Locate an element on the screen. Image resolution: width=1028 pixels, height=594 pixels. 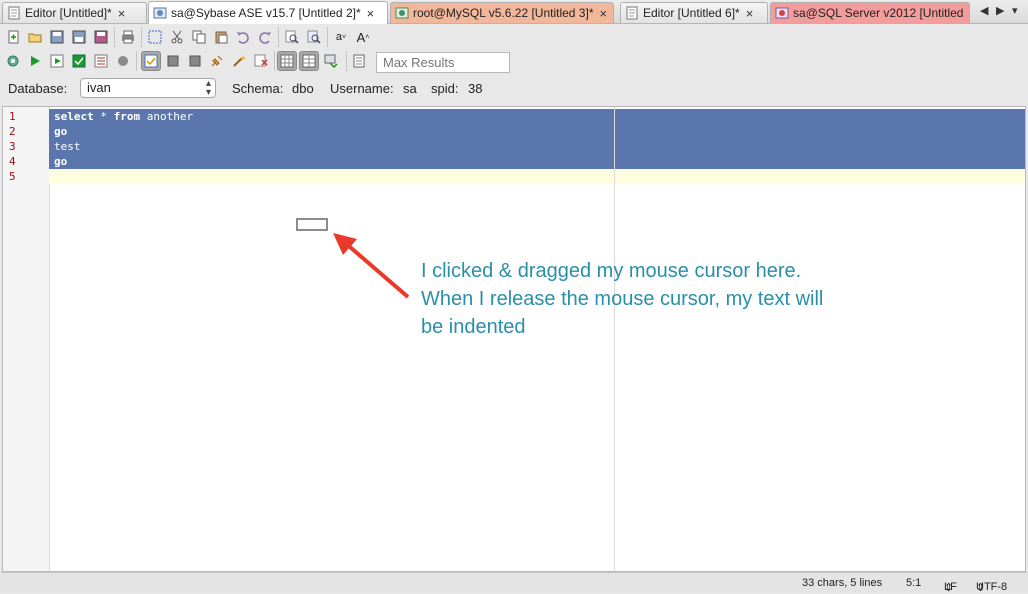
redo-icon is located at coordinates (265, 38).